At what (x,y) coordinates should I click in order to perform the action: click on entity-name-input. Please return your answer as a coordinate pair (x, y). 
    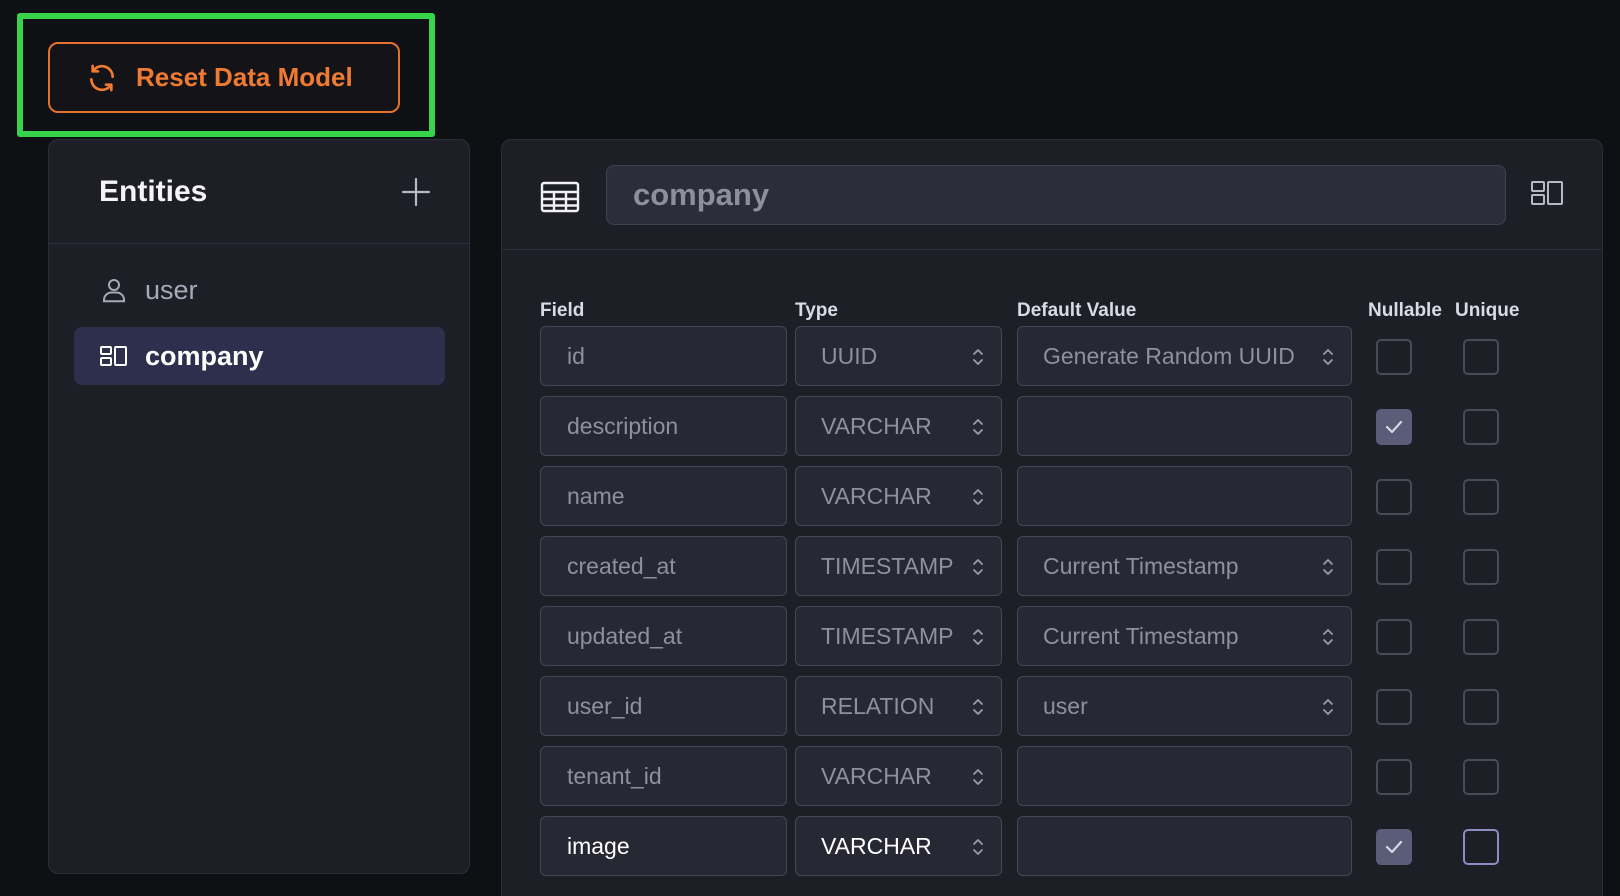
    Looking at the image, I should click on (1056, 195).